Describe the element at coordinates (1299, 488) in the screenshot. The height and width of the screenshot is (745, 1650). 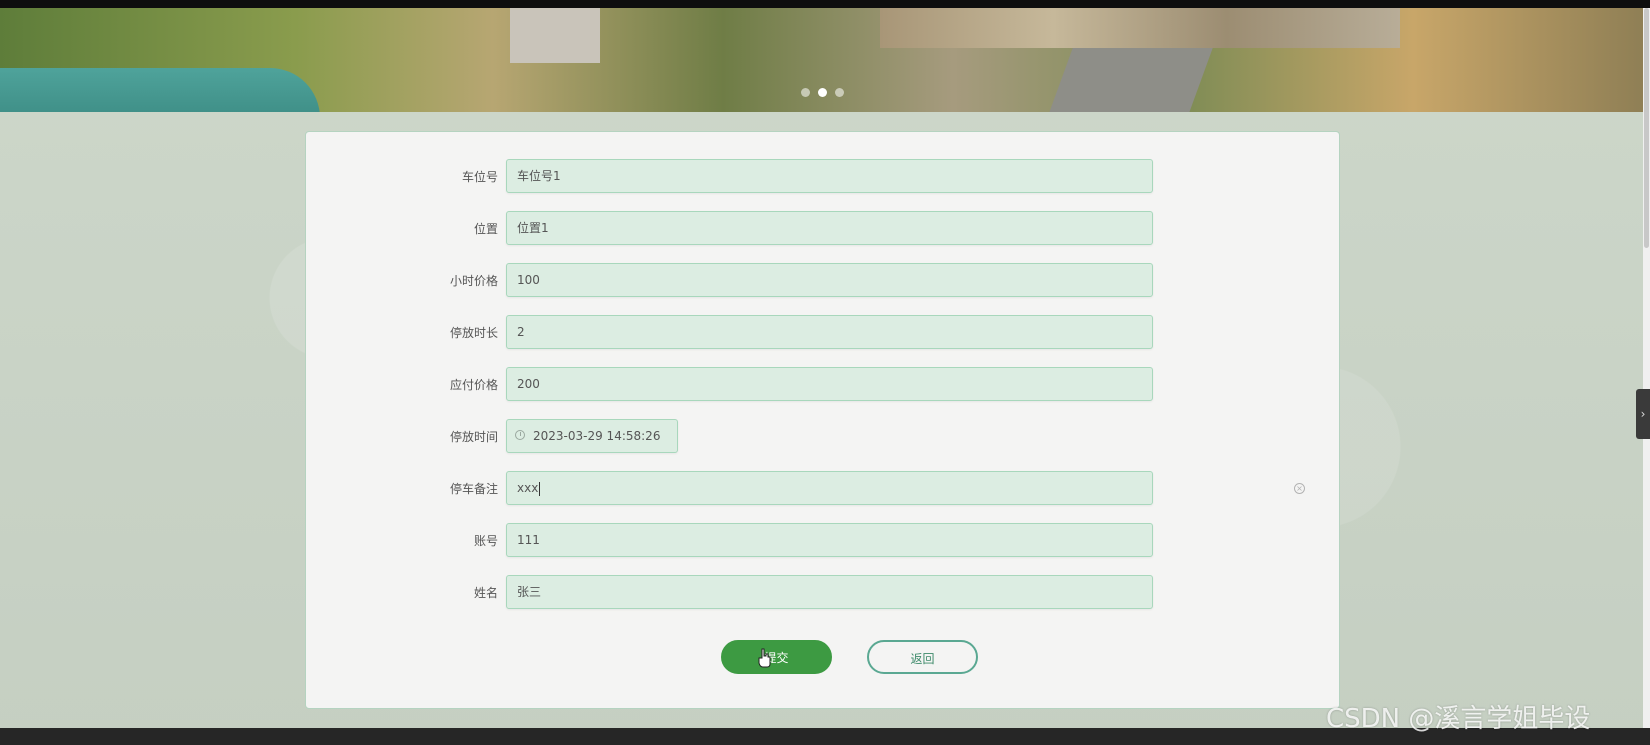
I see `clear-icon: ×` at that location.